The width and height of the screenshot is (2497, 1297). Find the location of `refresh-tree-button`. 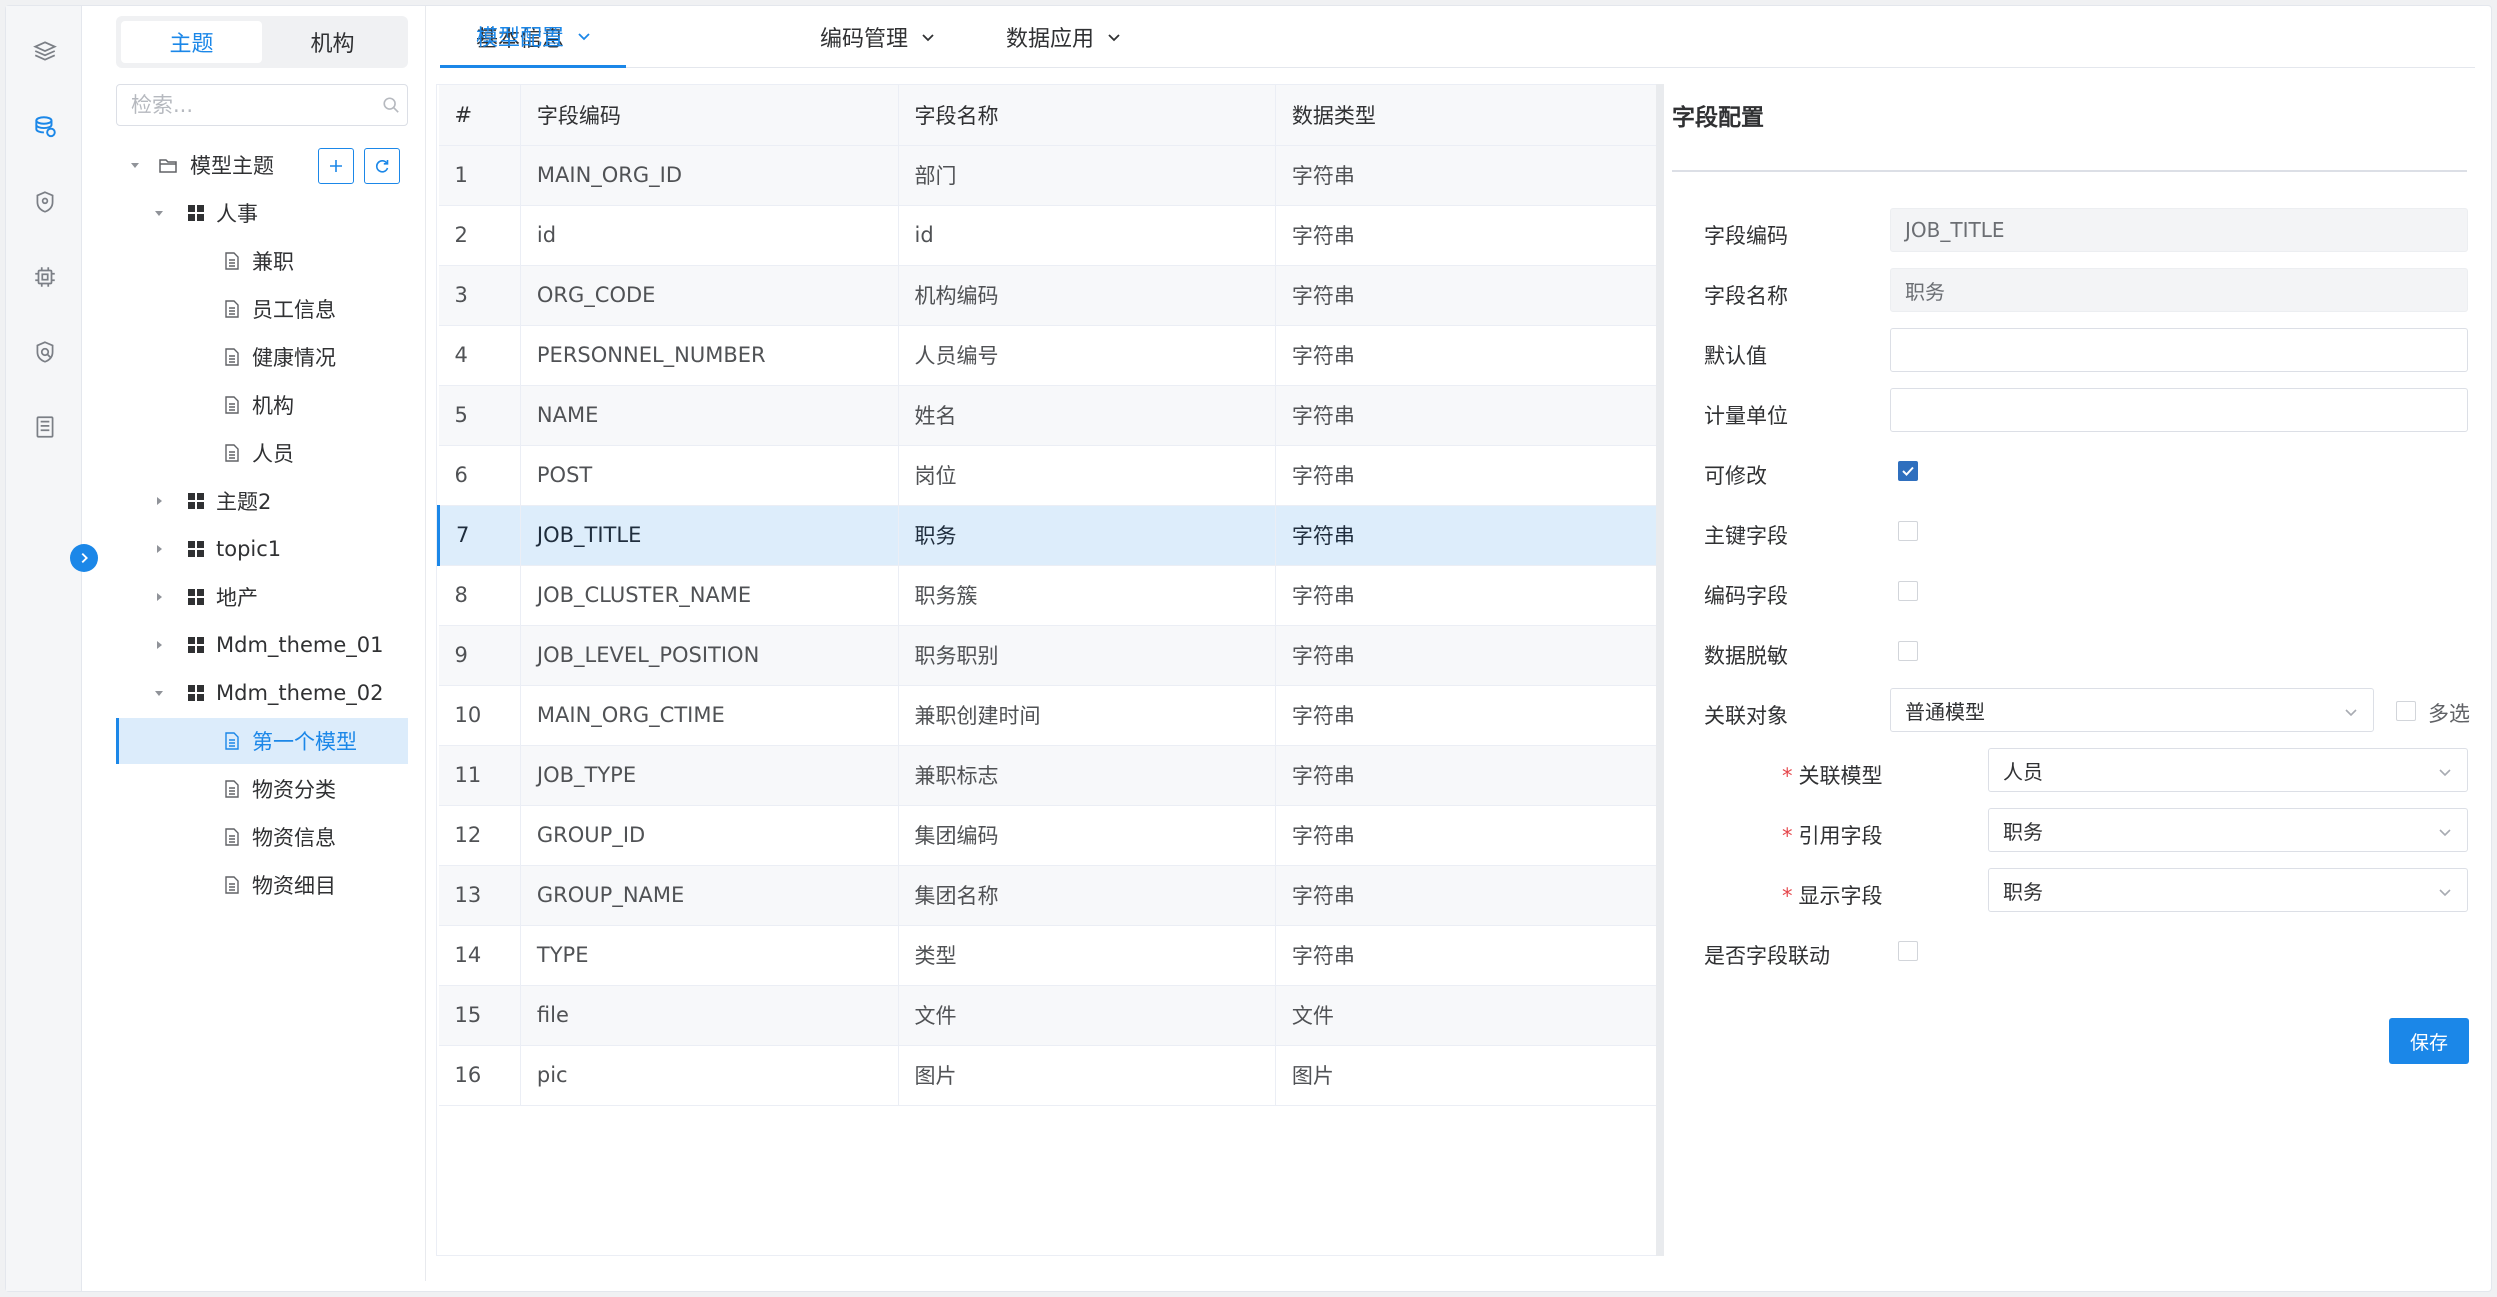

refresh-tree-button is located at coordinates (382, 166).